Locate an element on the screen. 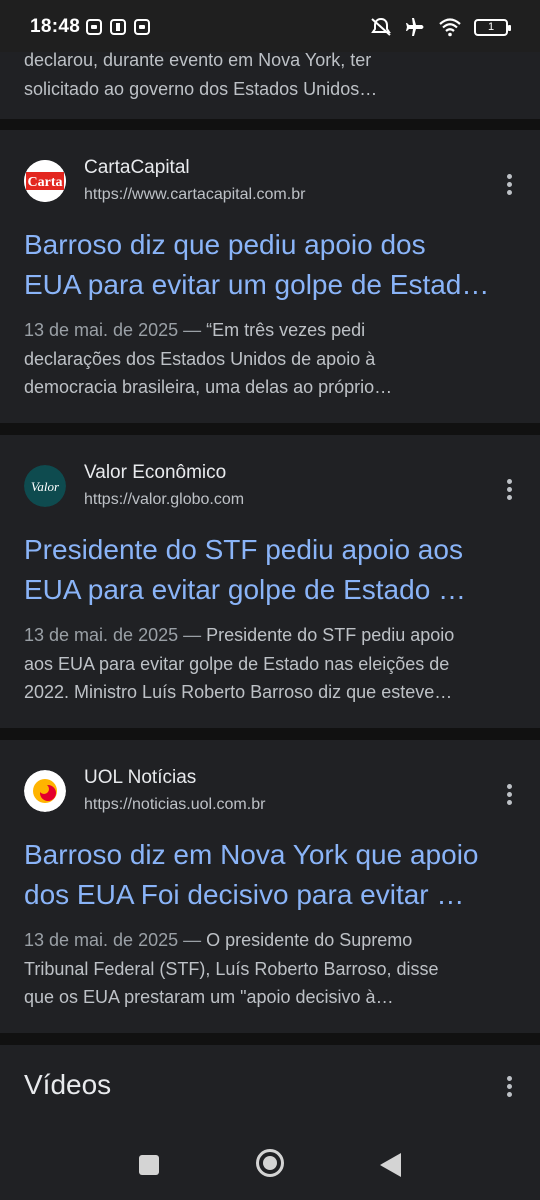 The height and width of the screenshot is (1200, 540). title-line: Barroso diz em Nova York que apoio is located at coordinates (251, 854).